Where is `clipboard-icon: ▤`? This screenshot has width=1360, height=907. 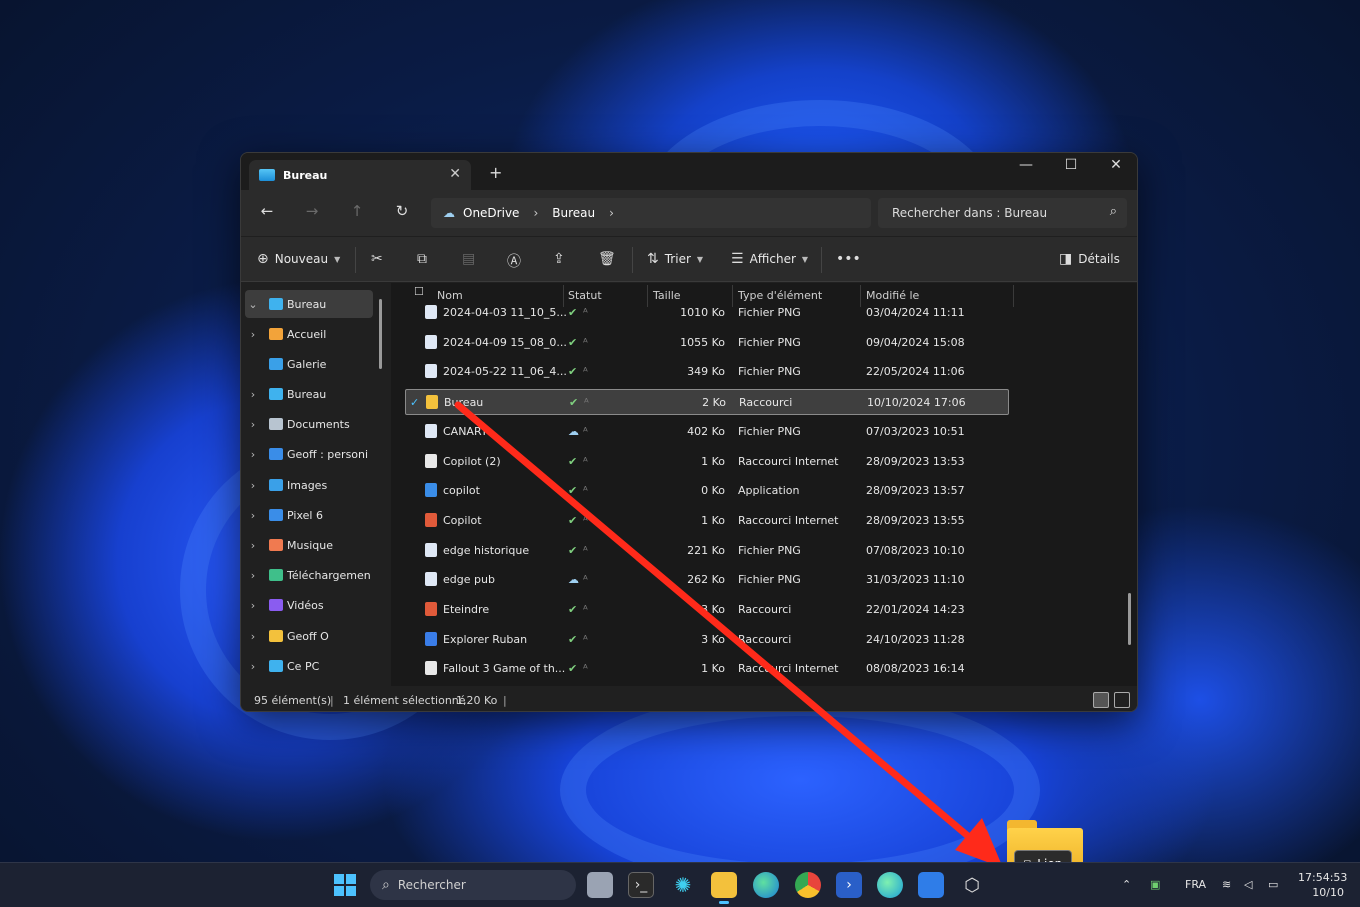
clipboard-icon: ▤ is located at coordinates (469, 259).